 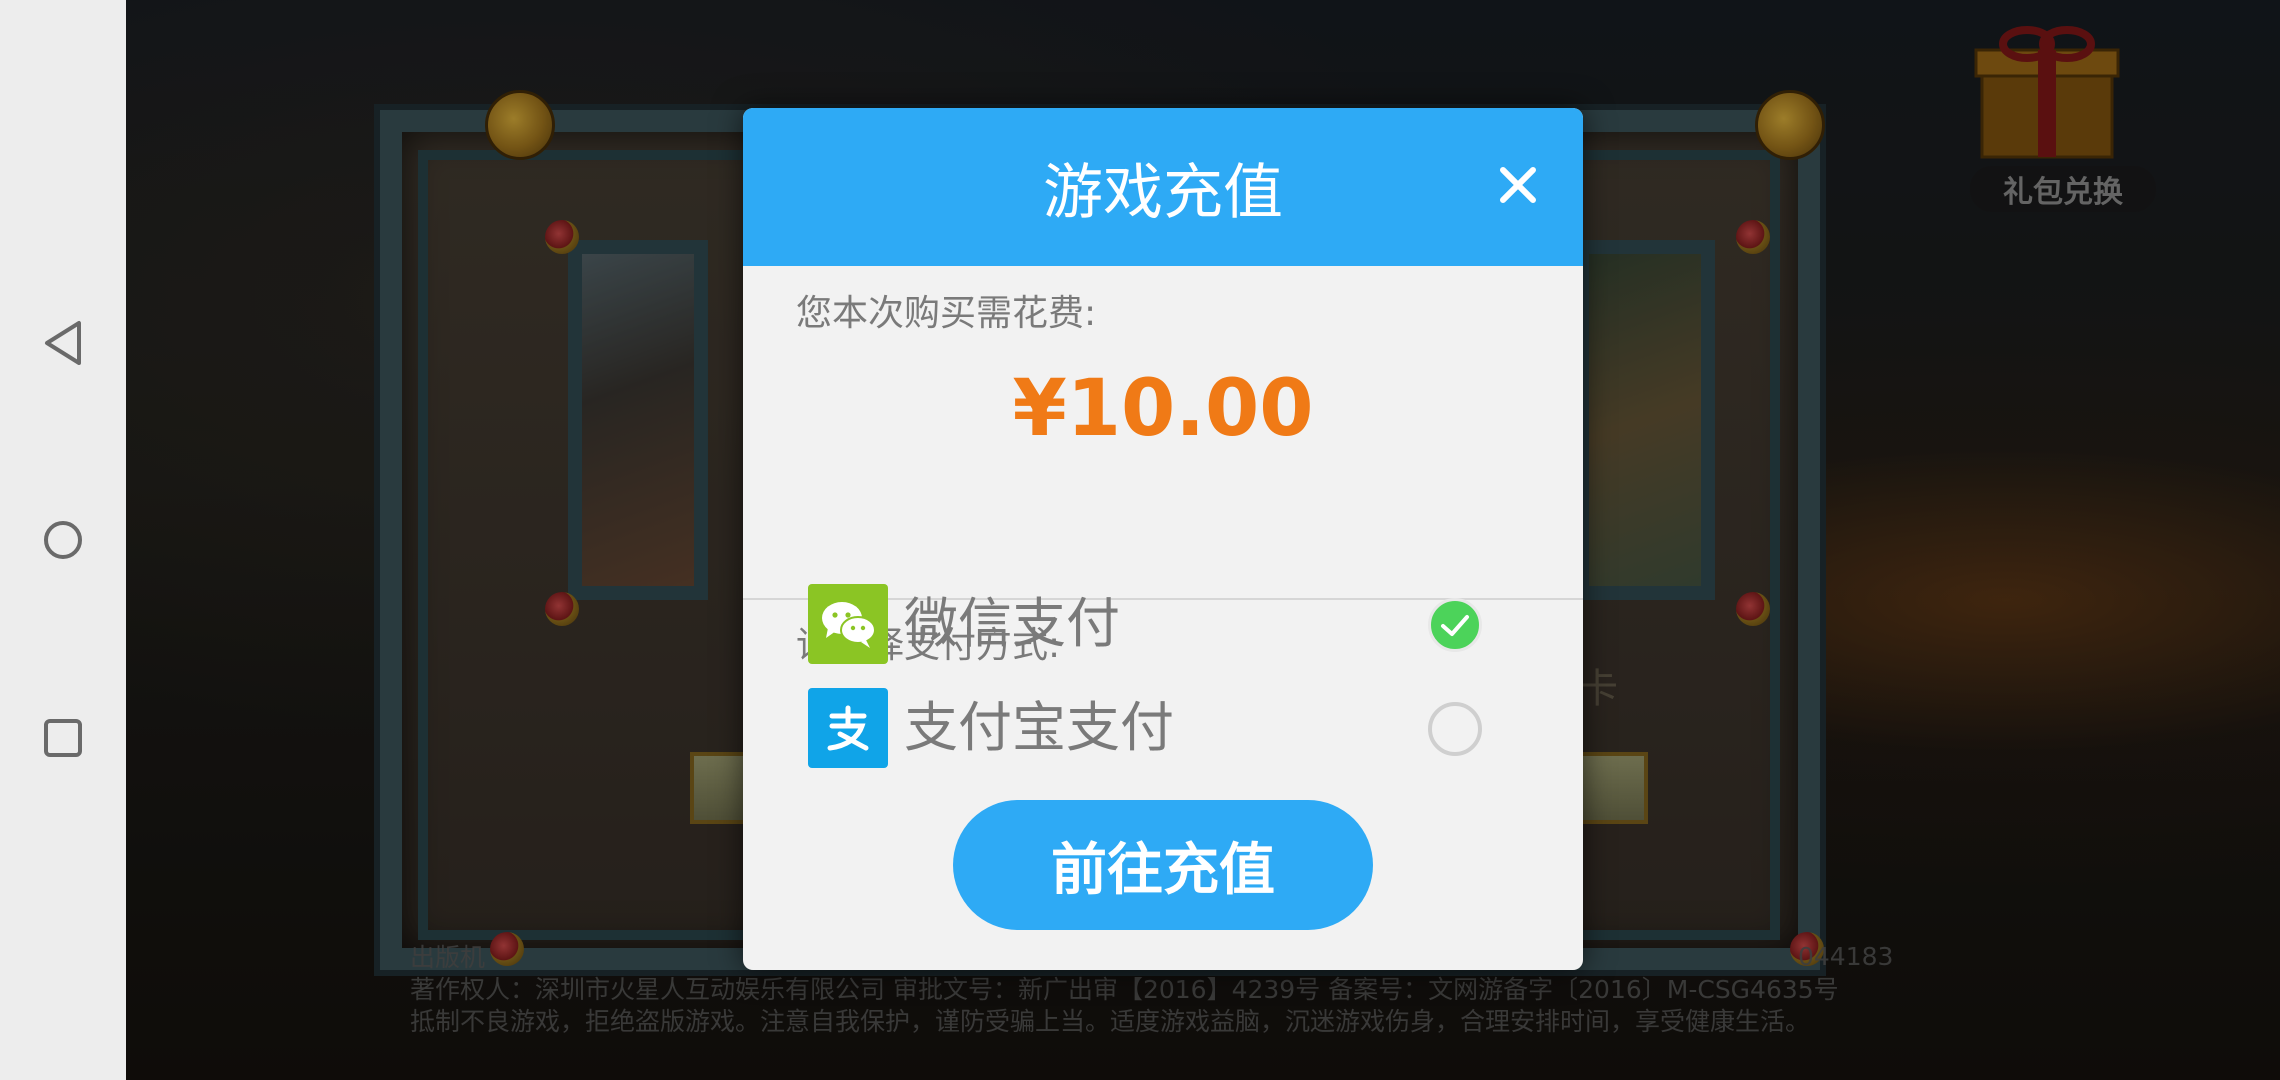 I want to click on payment-option-wechat: 微信支付, so click(x=1168, y=624).